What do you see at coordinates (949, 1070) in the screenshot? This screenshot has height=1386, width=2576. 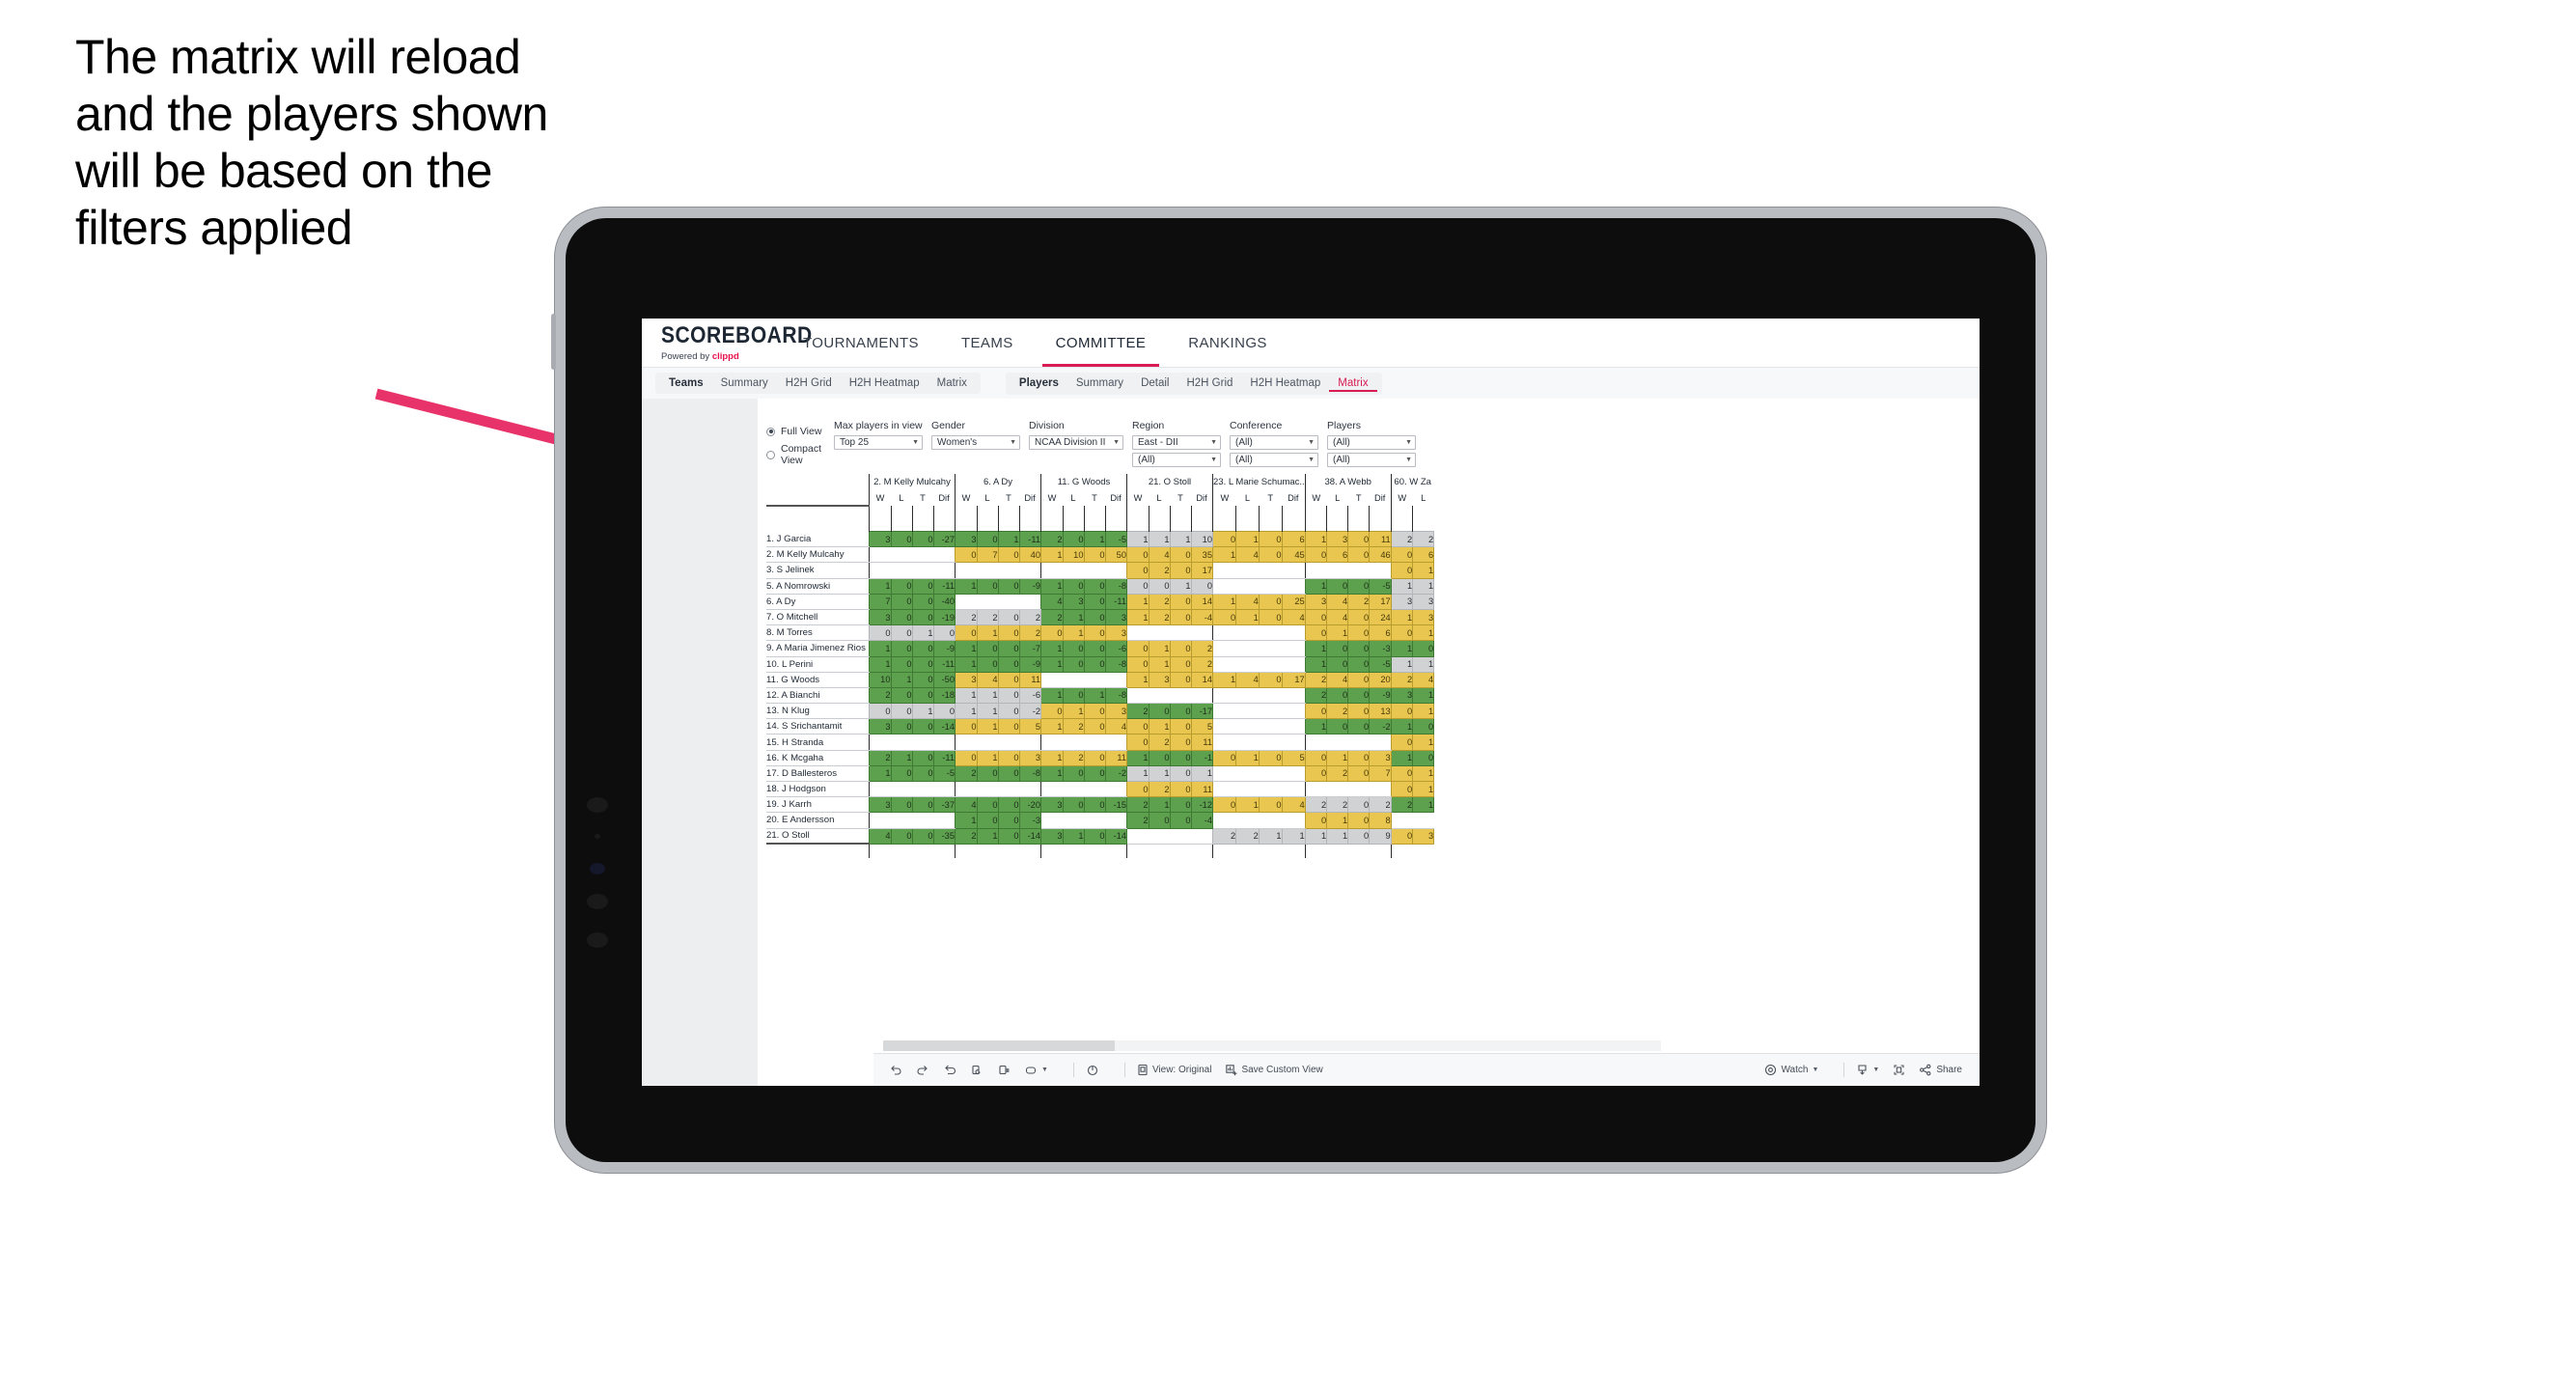 I see `revert-button` at bounding box center [949, 1070].